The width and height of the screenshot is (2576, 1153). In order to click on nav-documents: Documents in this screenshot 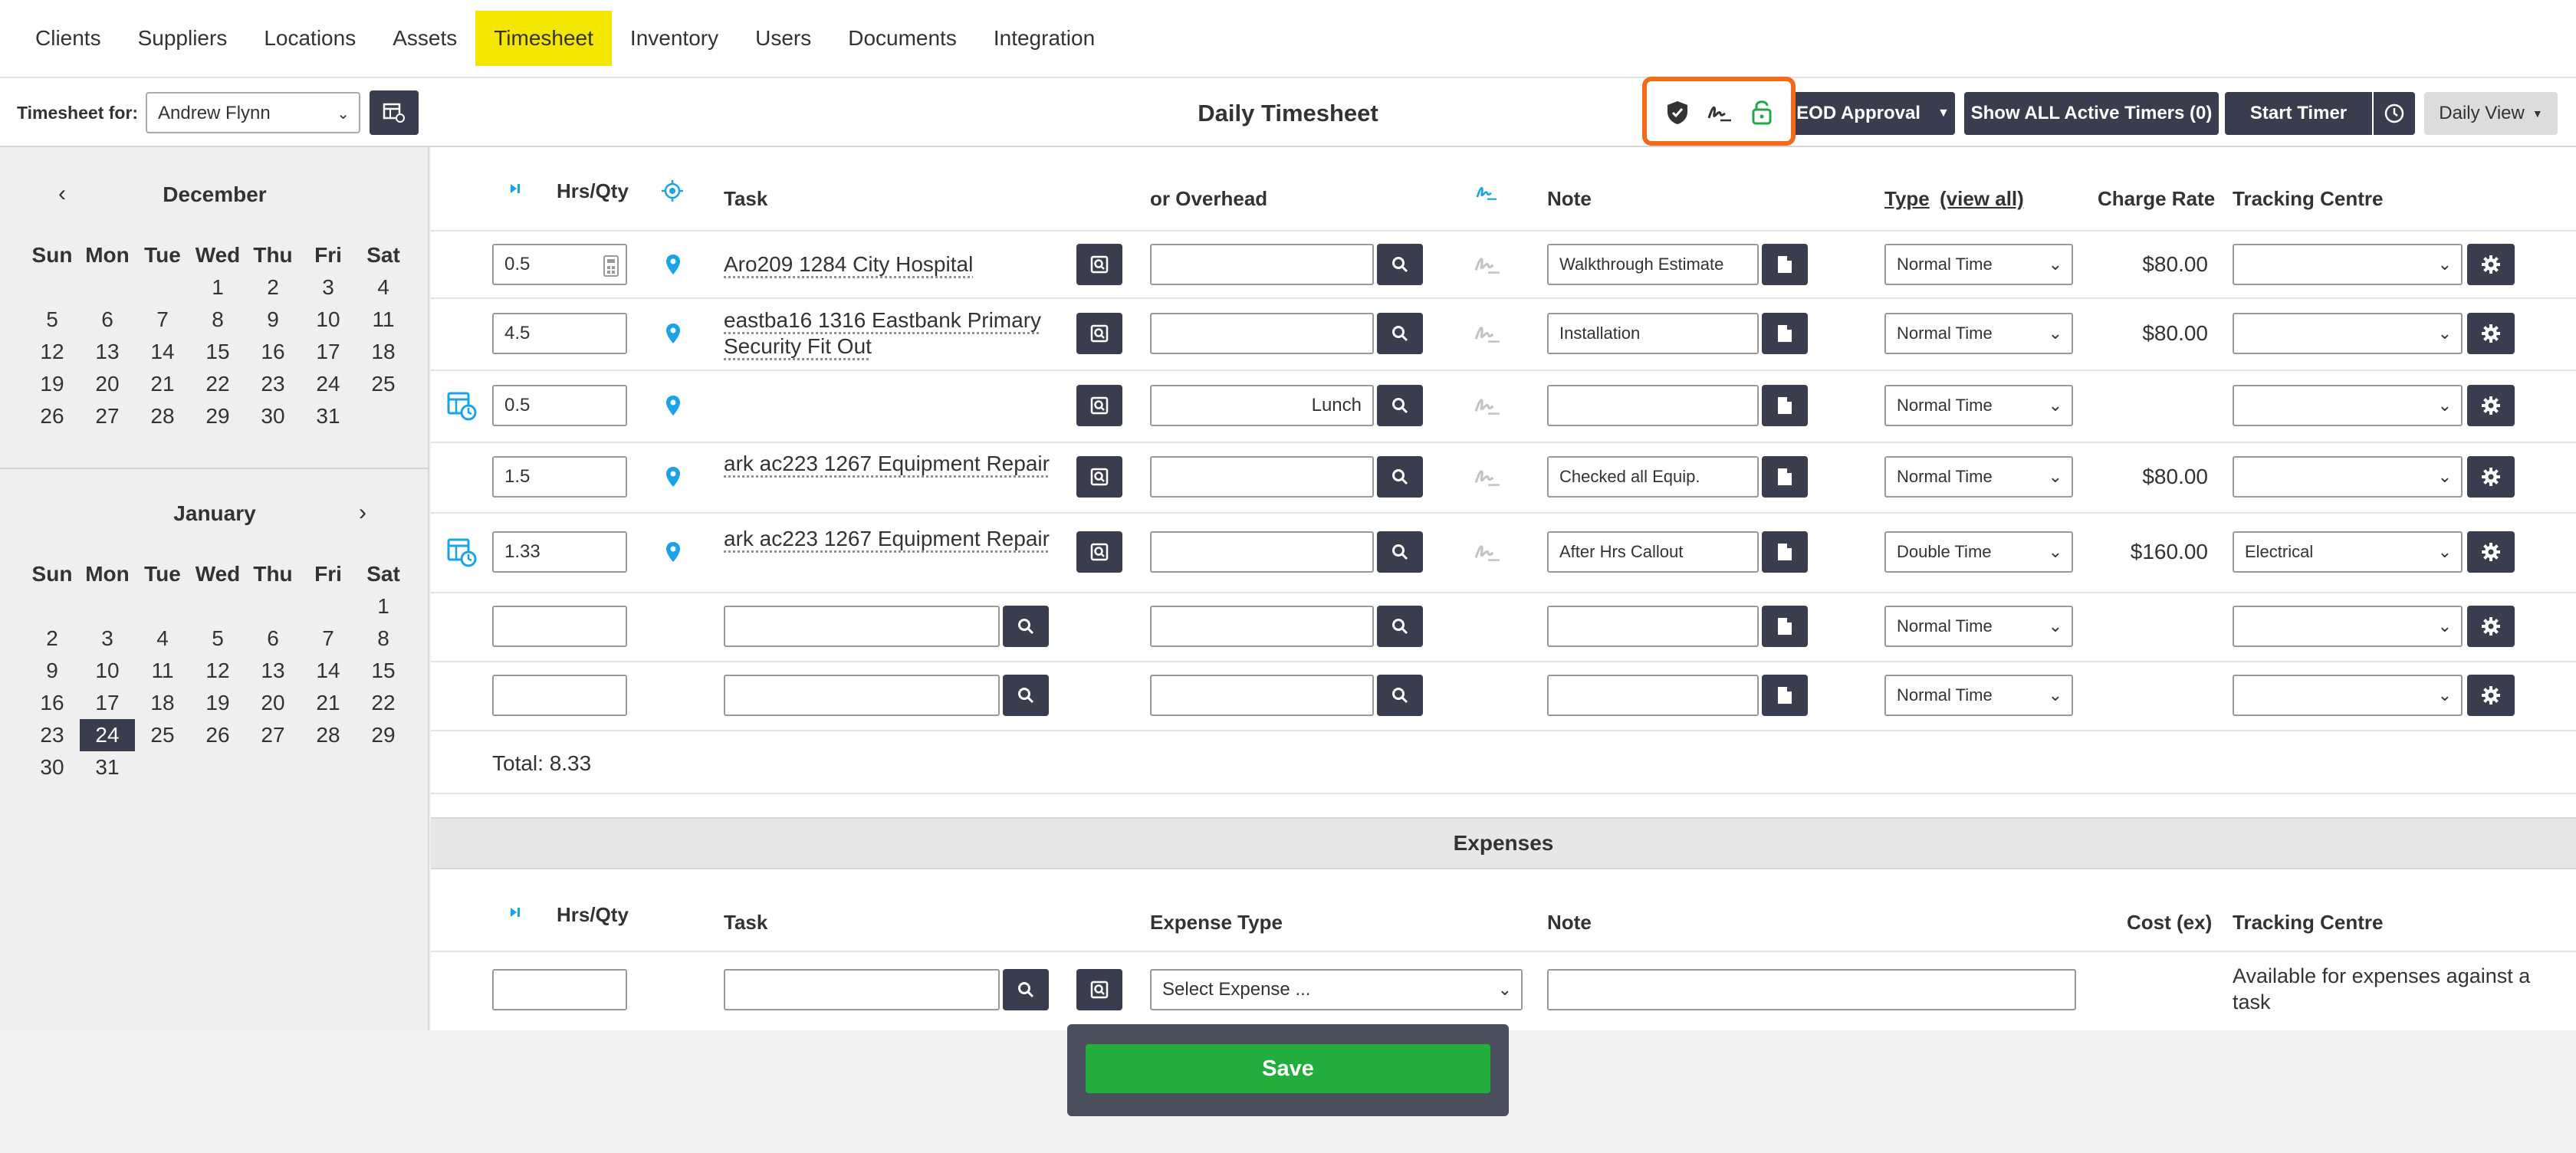, I will do `click(902, 38)`.